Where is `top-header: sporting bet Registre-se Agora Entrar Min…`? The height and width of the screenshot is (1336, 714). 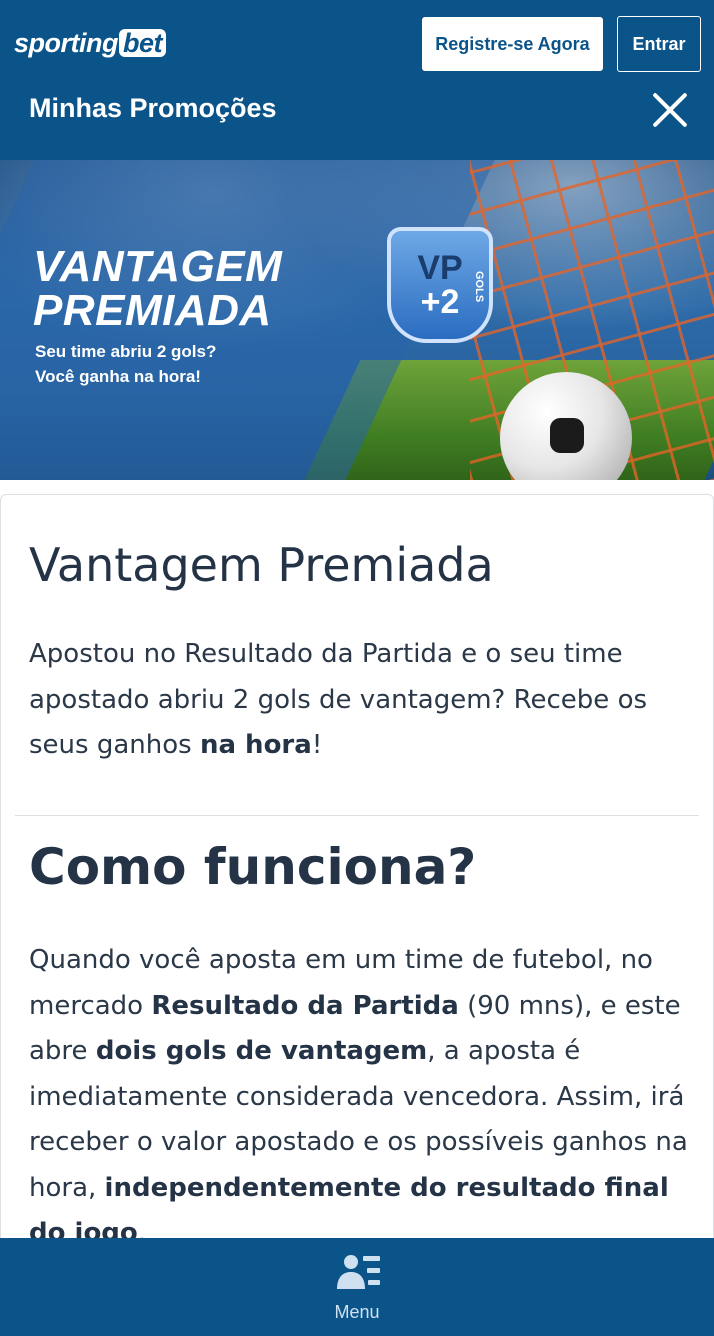
top-header: sporting bet Registre-se Agora Entrar Min… is located at coordinates (357, 80).